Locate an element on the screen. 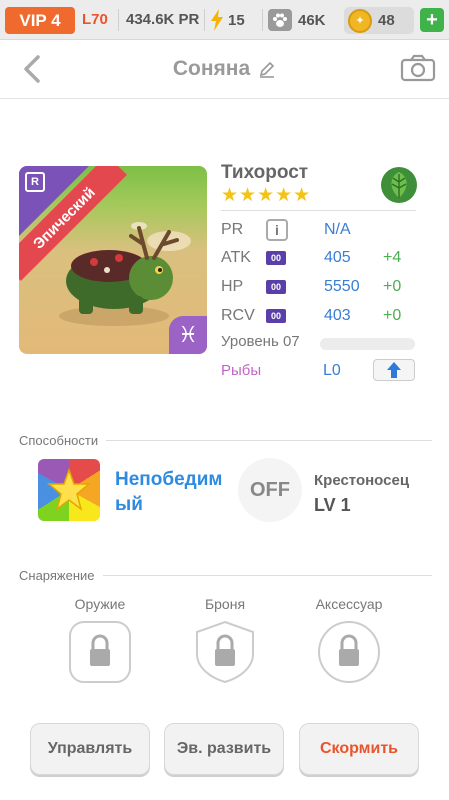 This screenshot has height=800, width=449. stat-label: RCV is located at coordinates (238, 315).